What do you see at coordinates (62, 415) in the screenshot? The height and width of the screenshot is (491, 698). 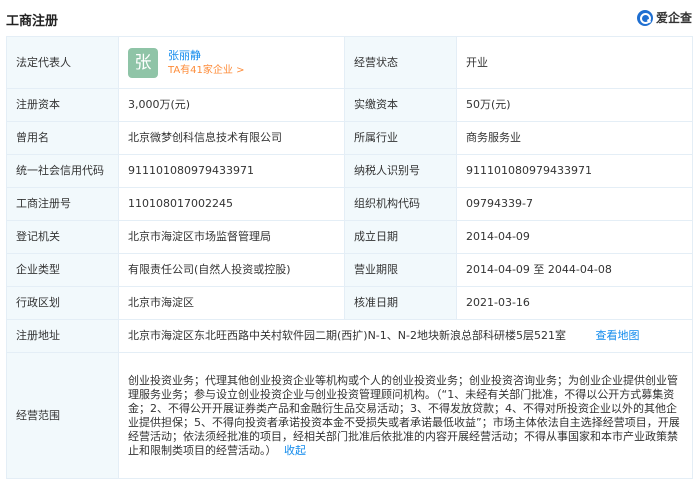 I see `business-scope-label: 经营范围` at bounding box center [62, 415].